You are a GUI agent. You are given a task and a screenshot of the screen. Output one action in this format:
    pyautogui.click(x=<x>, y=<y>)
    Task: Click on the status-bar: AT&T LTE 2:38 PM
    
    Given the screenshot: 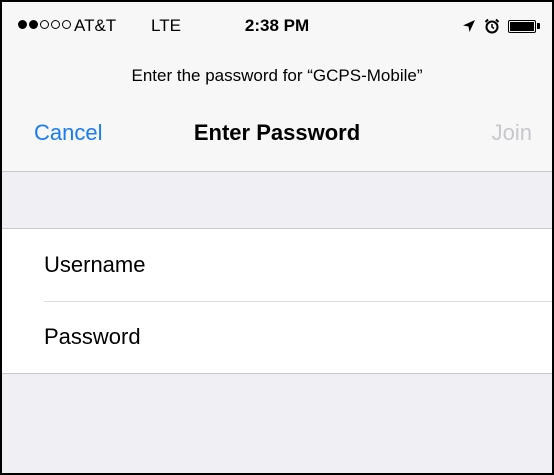 What is the action you would take?
    pyautogui.click(x=277, y=22)
    